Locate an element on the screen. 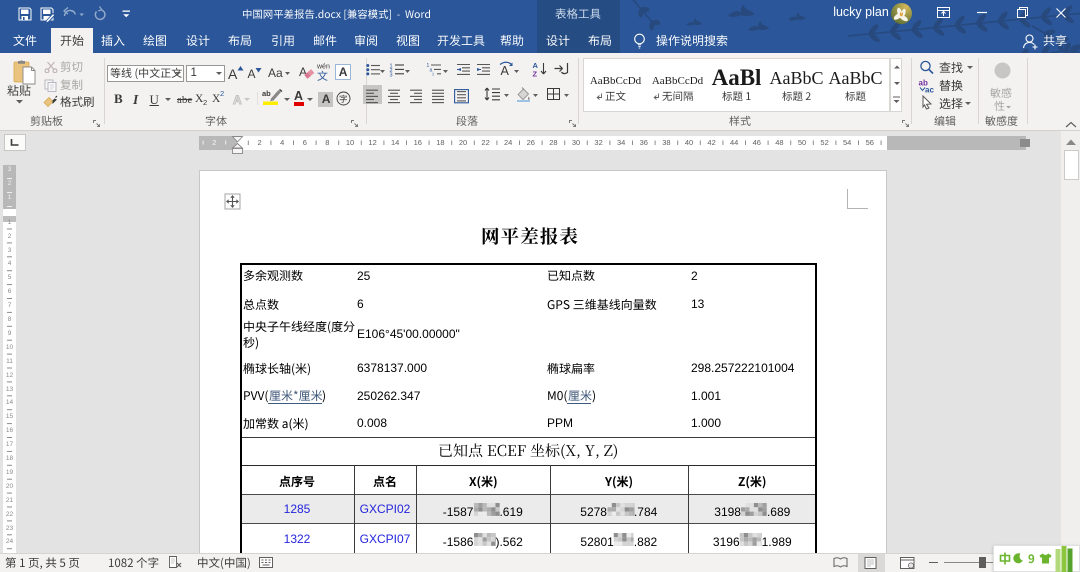 This screenshot has height=572, width=1080. svg-text: ac is located at coordinates (929, 90).